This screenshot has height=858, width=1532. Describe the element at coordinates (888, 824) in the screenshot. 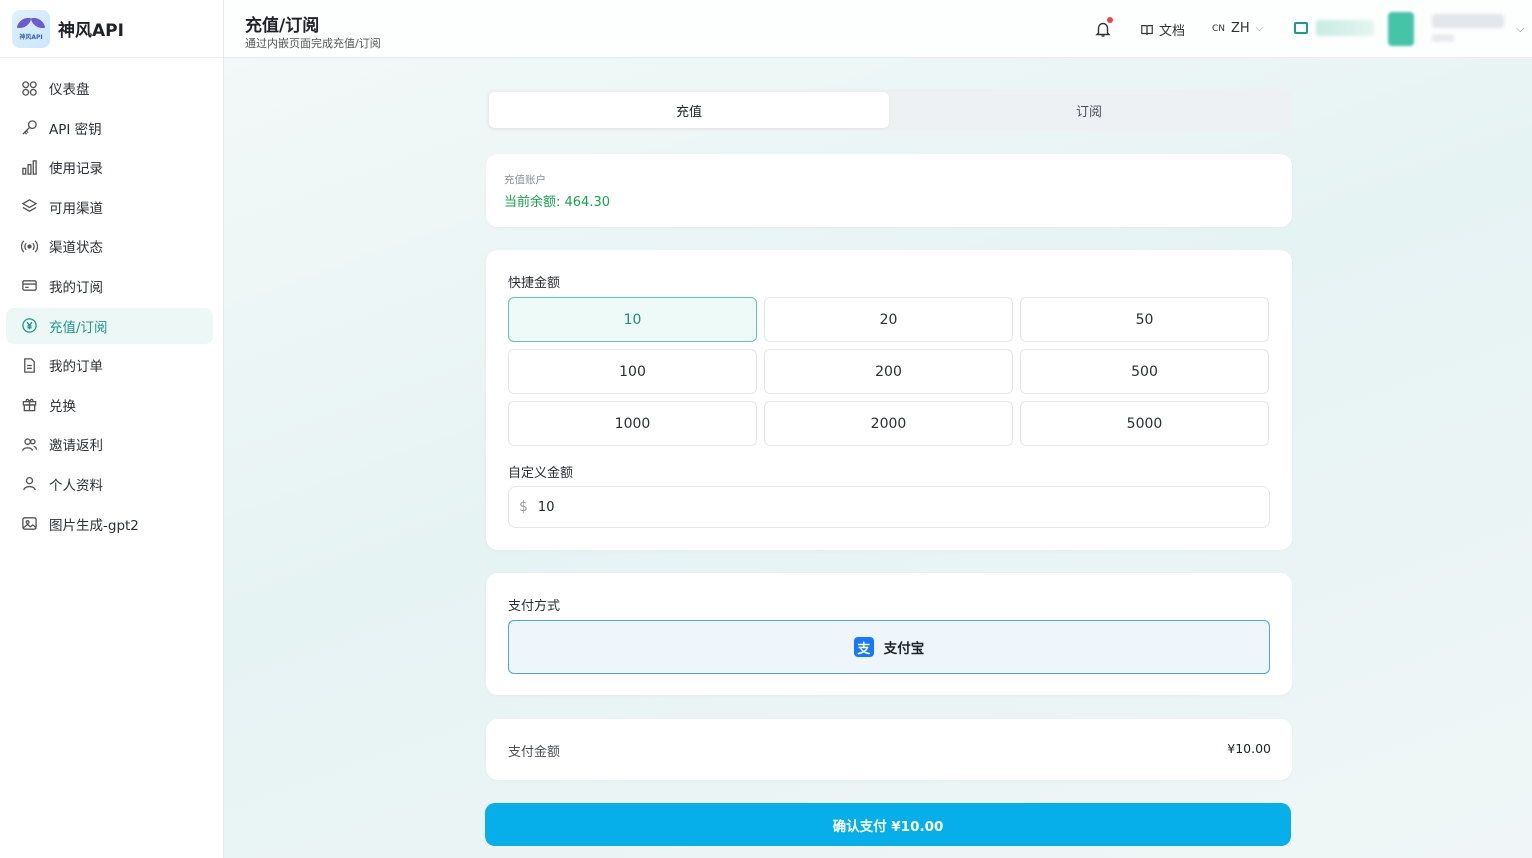

I see `confirm-payment-button: 确认支付 ¥10.00` at that location.